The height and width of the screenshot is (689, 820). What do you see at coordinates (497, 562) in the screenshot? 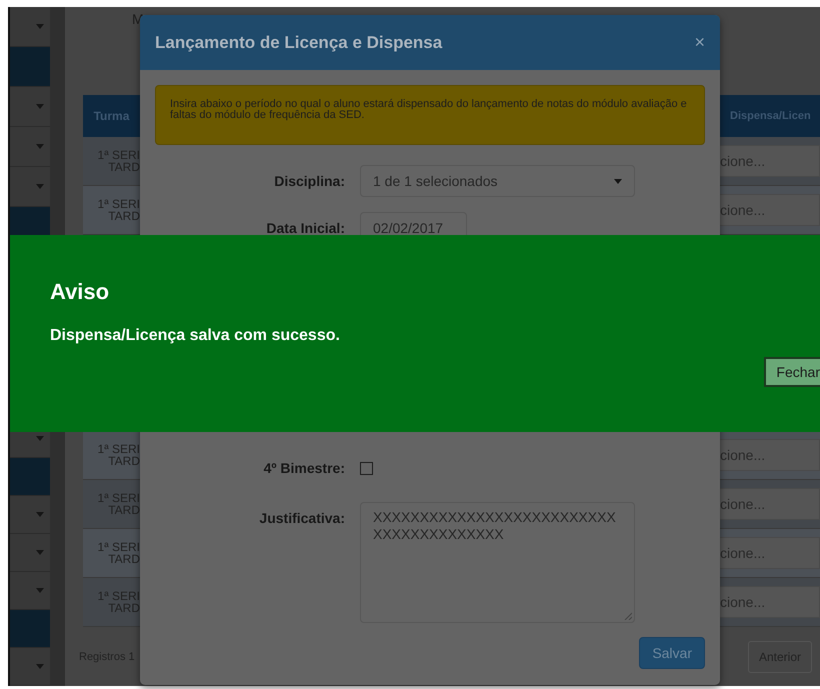
I see `text-area: XXXXXXXXXXXXXXXXXXXXXXXXXXXXXXXXXXXXXXXX` at bounding box center [497, 562].